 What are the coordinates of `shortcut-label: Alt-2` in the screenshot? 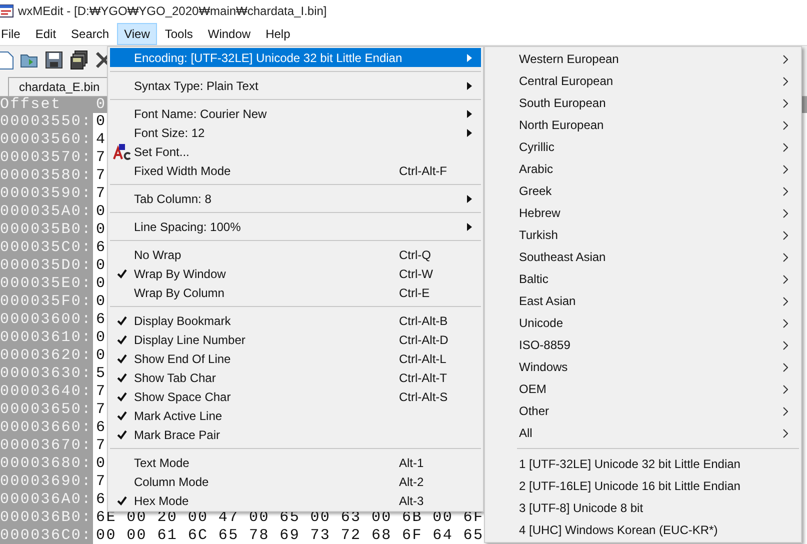 It's located at (412, 481).